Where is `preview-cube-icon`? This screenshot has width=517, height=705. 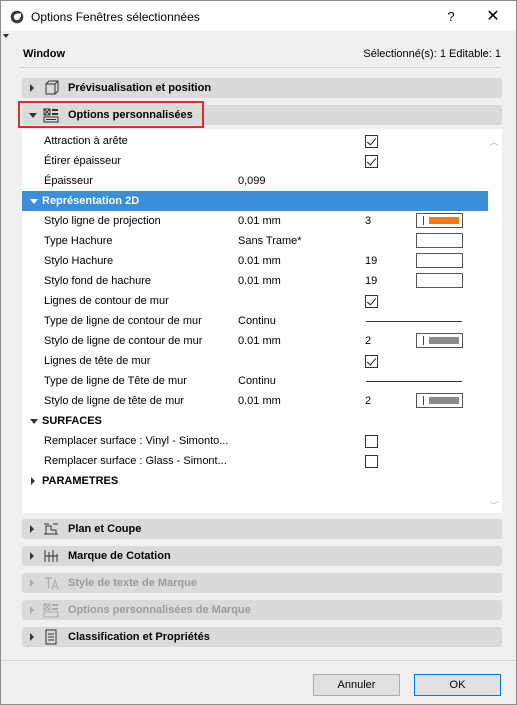 preview-cube-icon is located at coordinates (52, 87).